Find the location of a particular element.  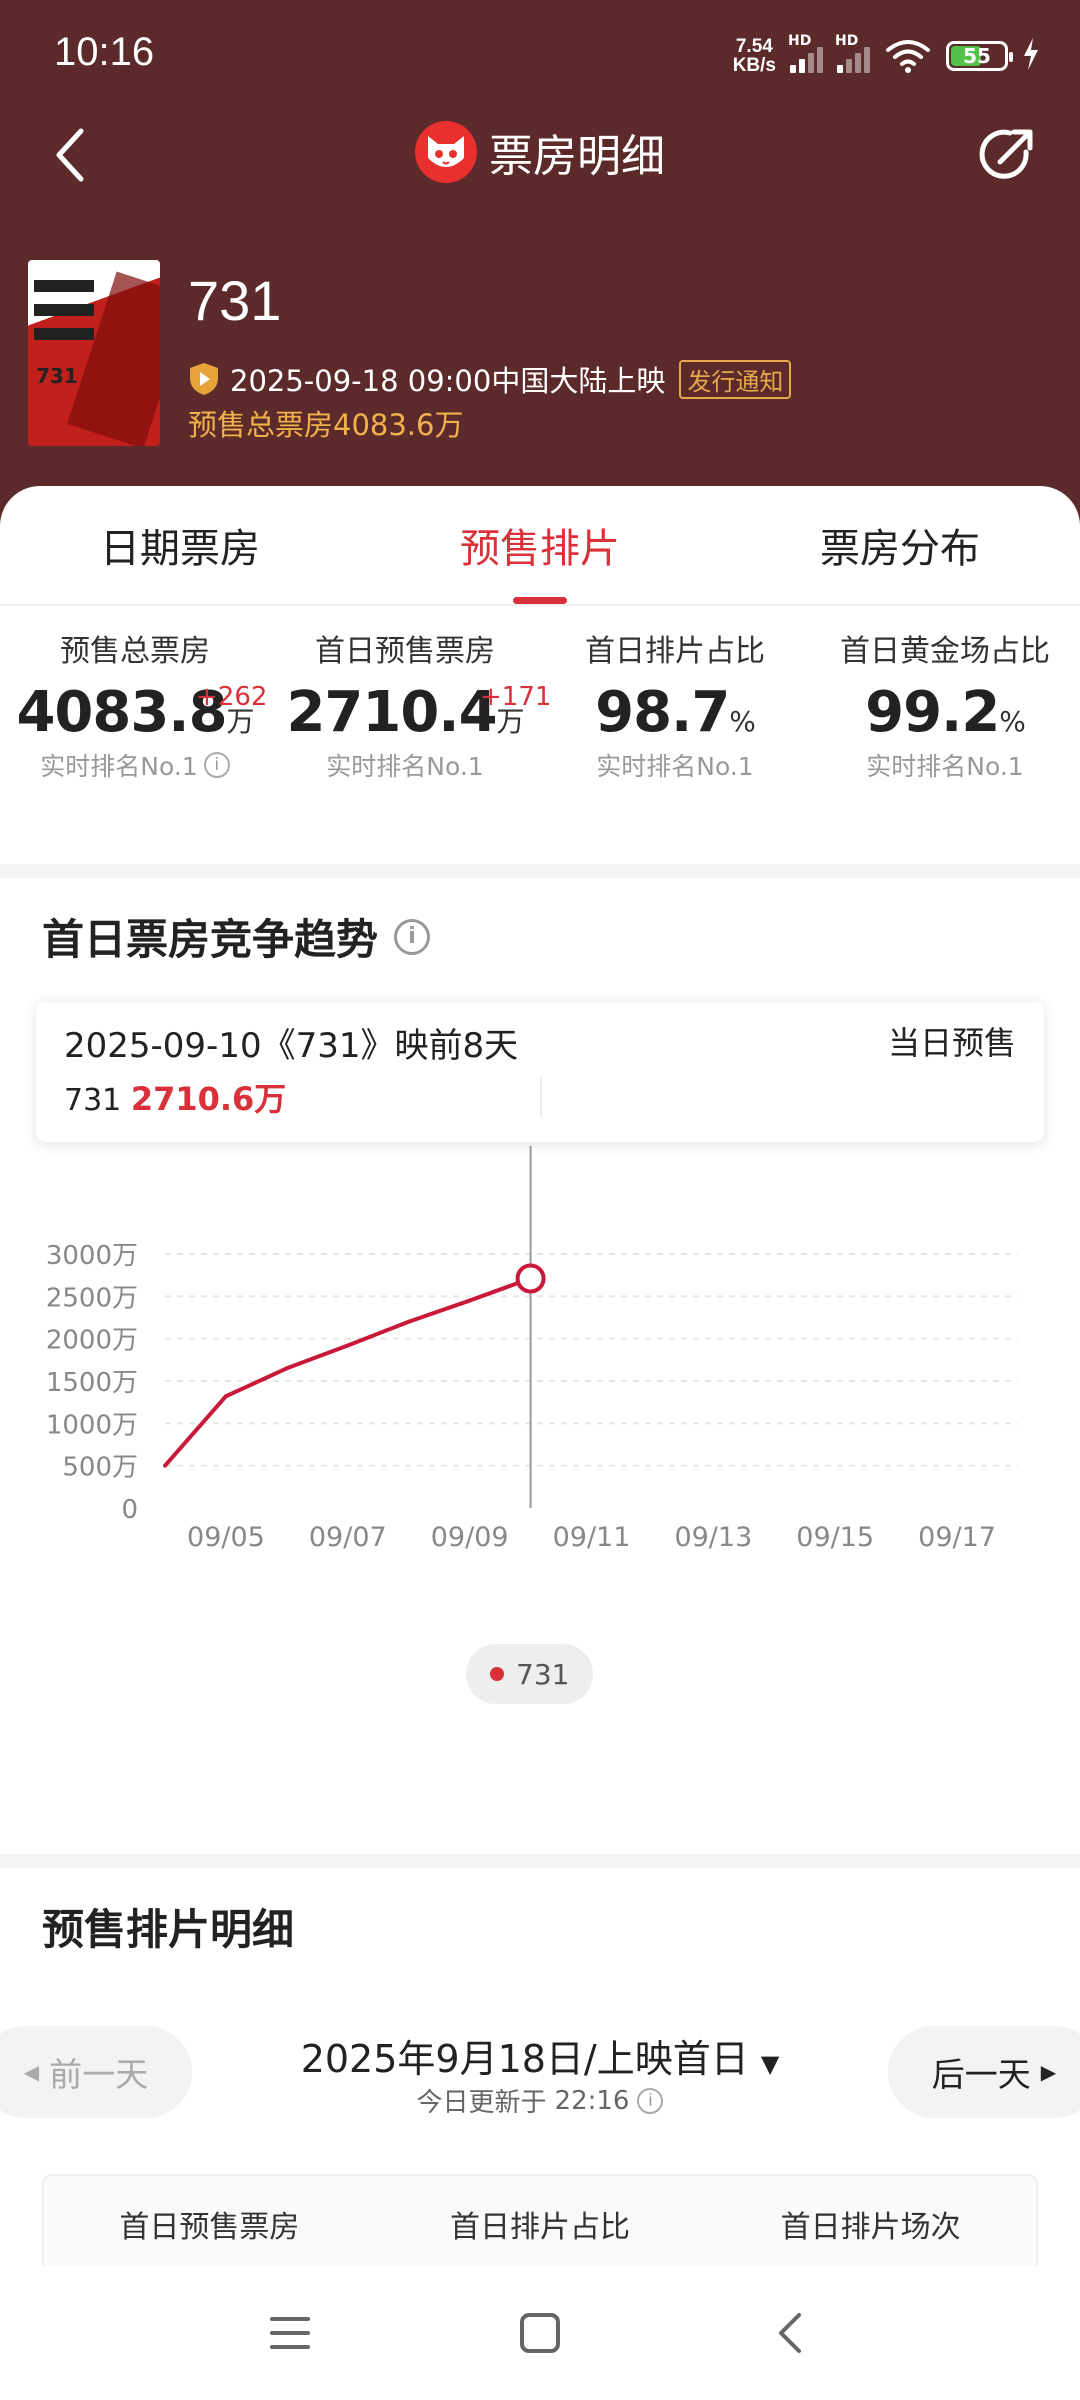

release-text: 2025-09-18 09:00中国大陆上映 is located at coordinates (448, 381).